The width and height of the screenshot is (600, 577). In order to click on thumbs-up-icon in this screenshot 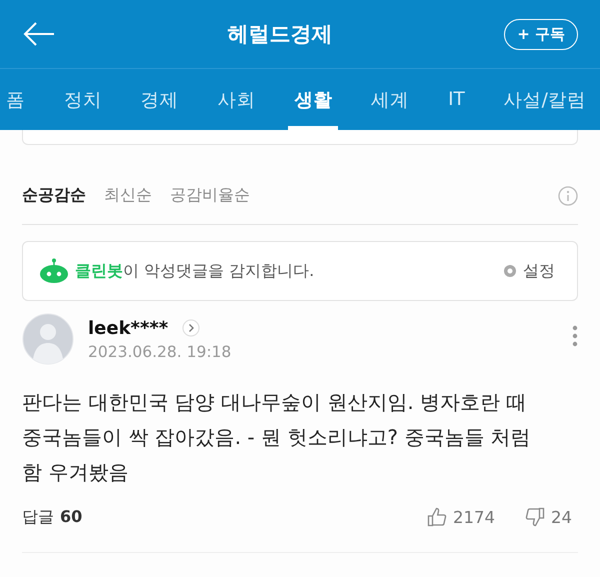, I will do `click(437, 517)`.